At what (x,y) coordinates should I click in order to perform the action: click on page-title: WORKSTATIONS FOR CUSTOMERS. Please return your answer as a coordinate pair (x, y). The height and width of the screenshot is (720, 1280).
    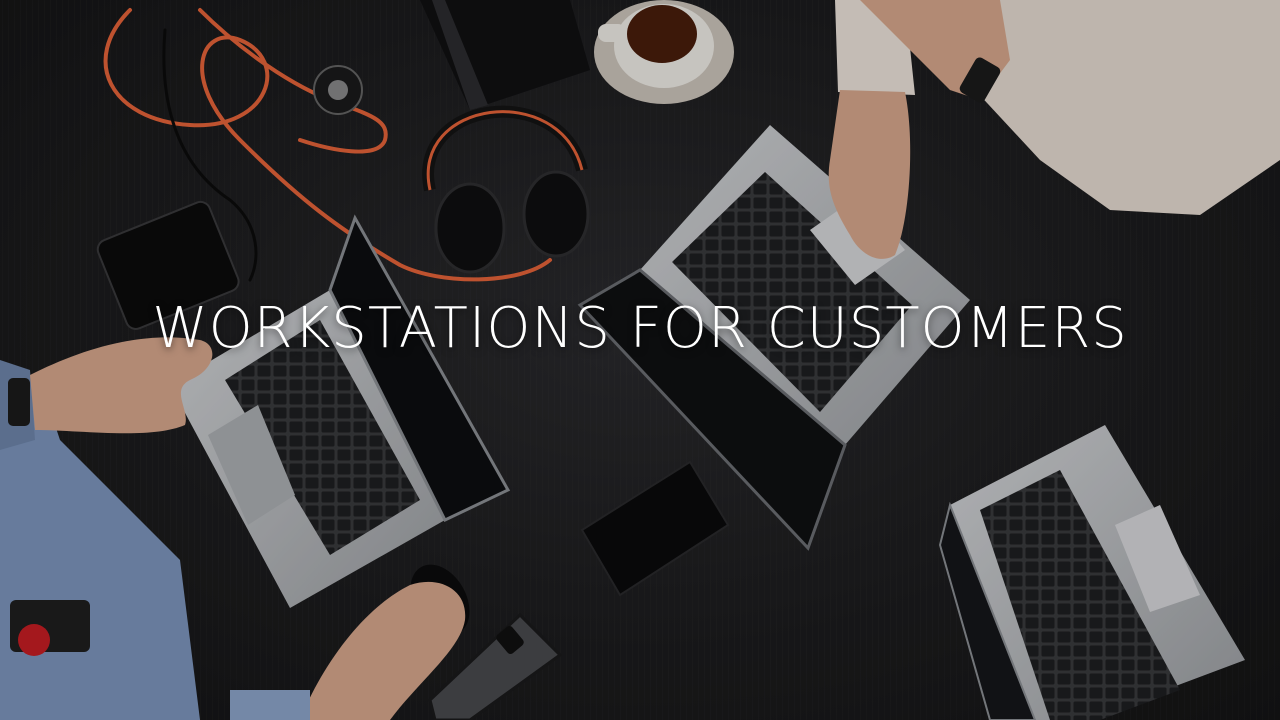
    Looking at the image, I should click on (640, 328).